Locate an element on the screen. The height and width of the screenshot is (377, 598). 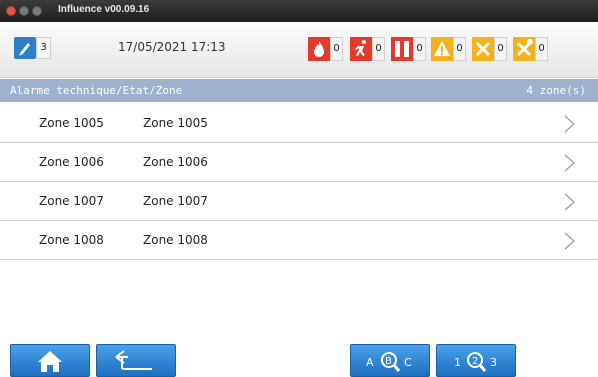
alarm-fire-count: 0 is located at coordinates (336, 49).